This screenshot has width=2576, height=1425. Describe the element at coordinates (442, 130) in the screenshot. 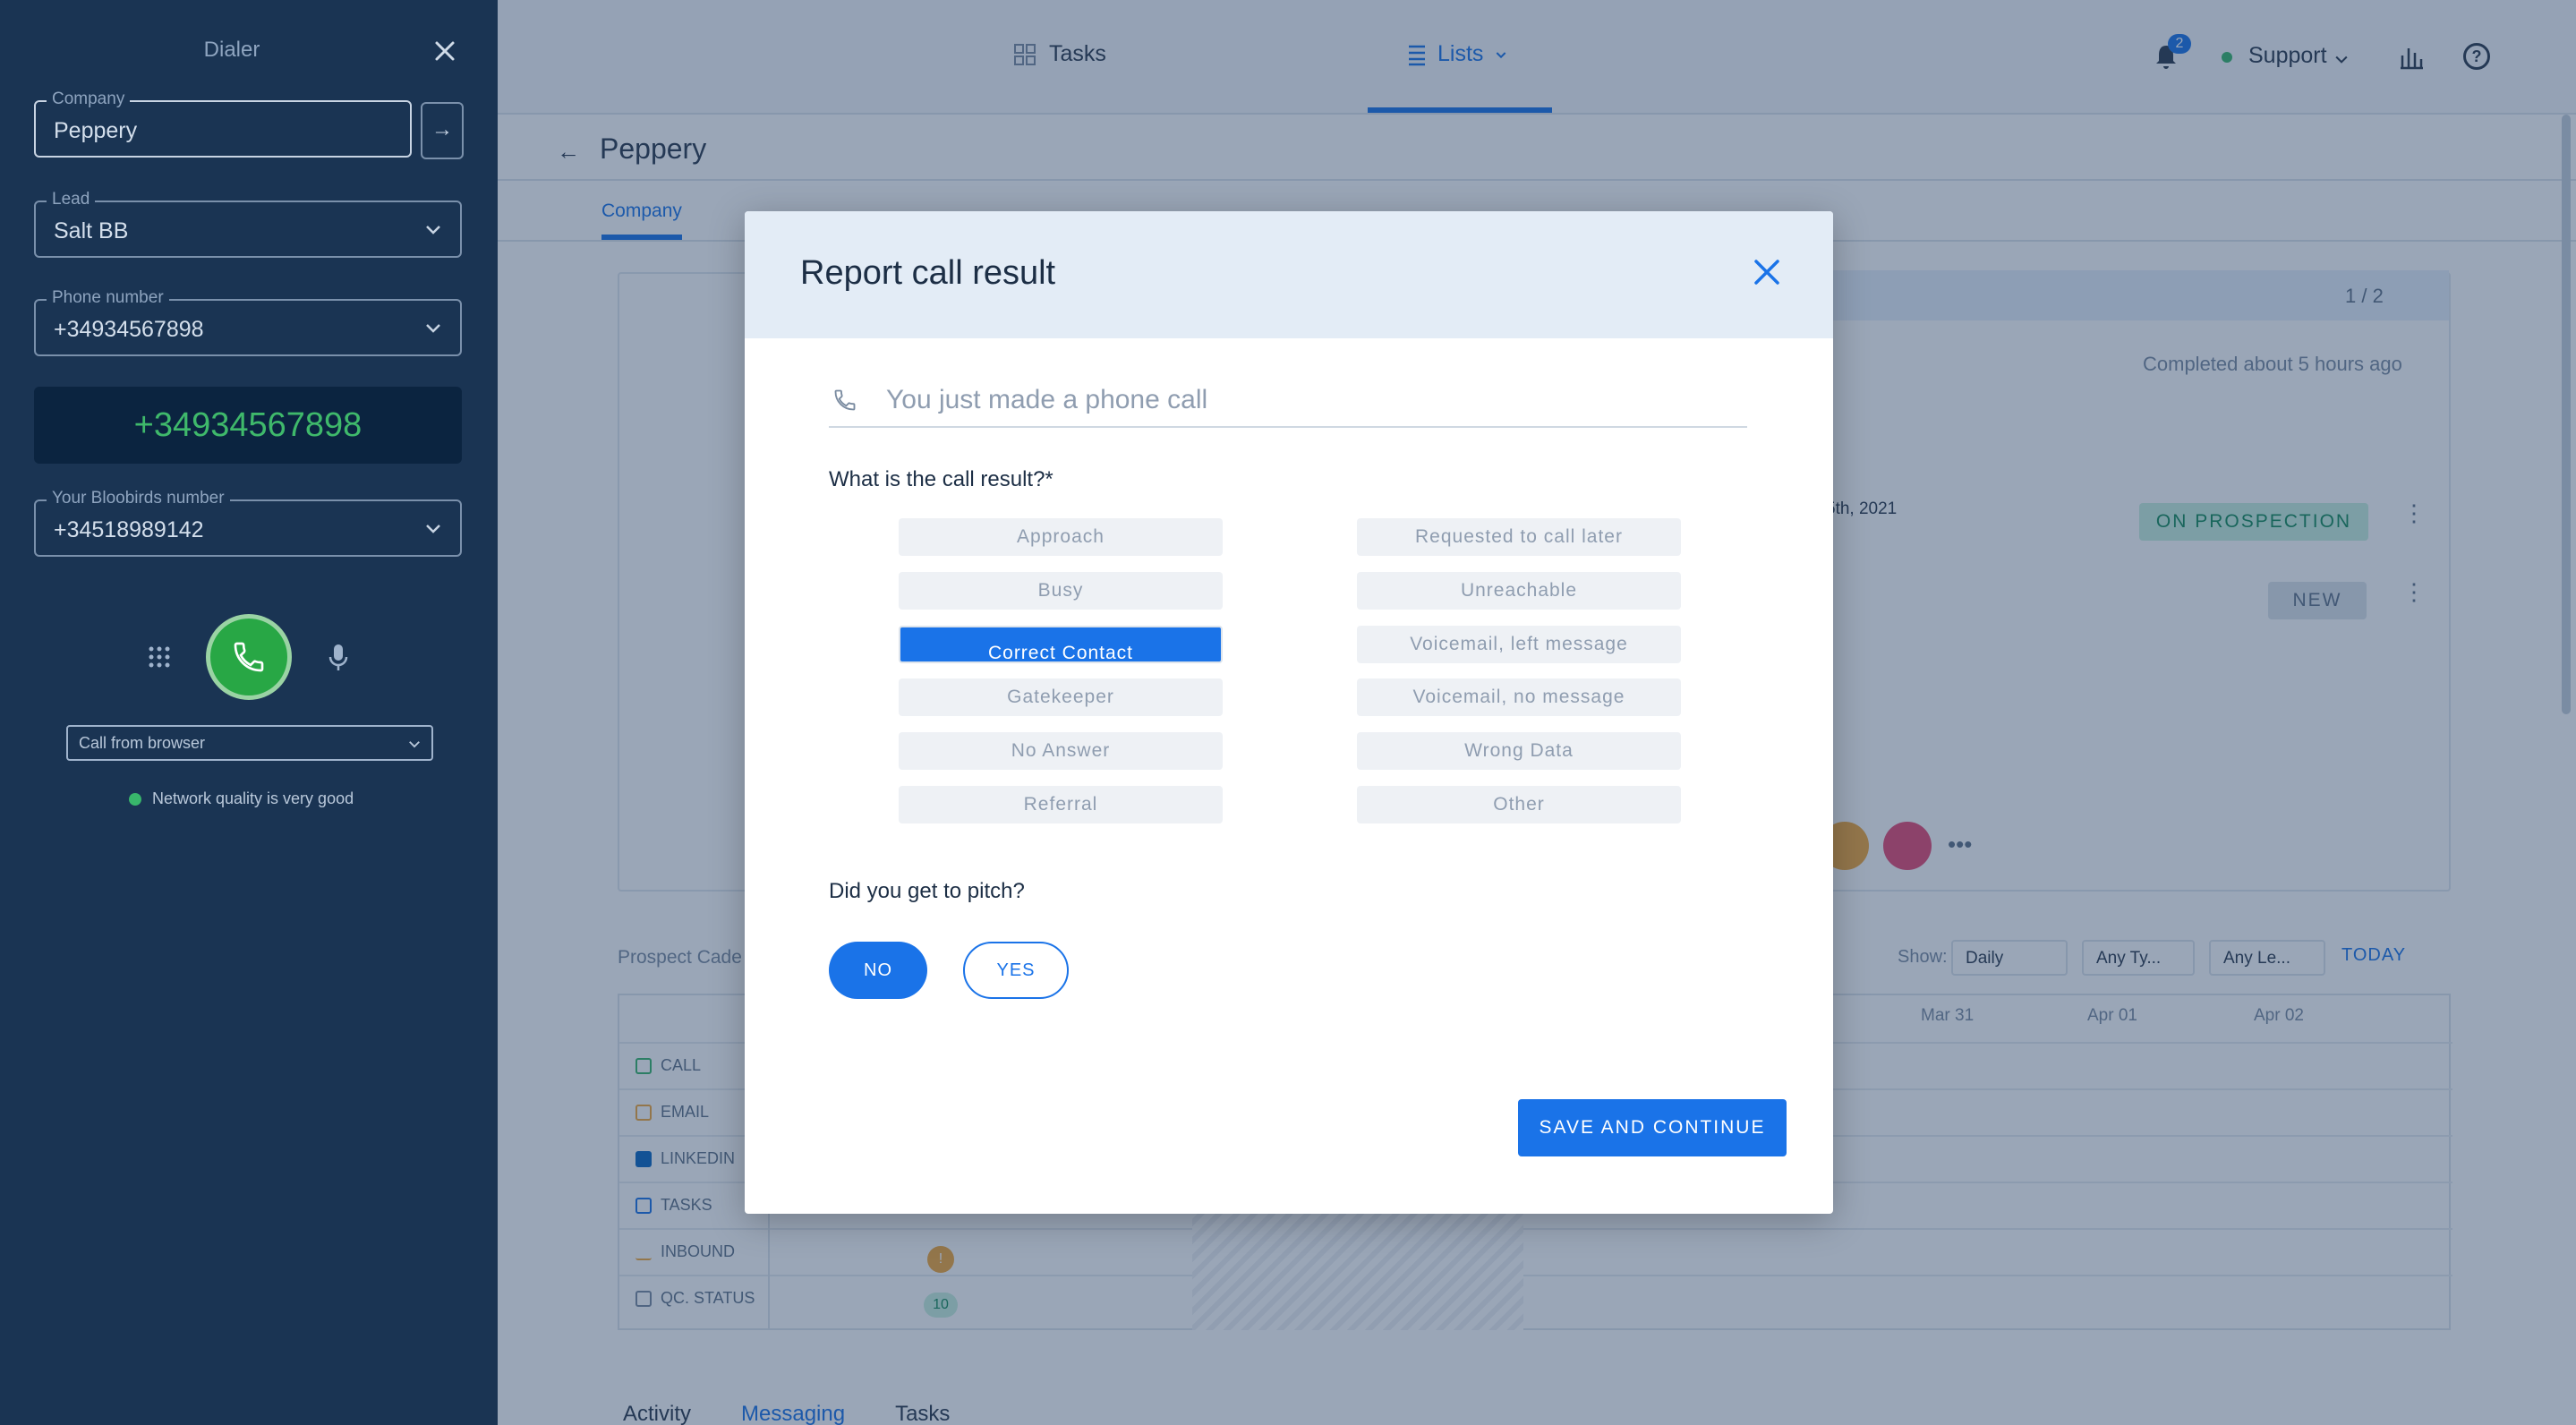

I see `company-go-arrow-icon: →` at that location.